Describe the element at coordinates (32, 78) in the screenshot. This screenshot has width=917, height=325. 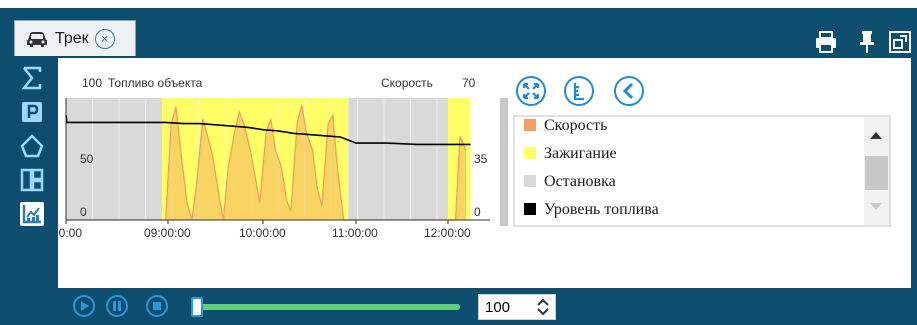
I see `sigma-icon` at that location.